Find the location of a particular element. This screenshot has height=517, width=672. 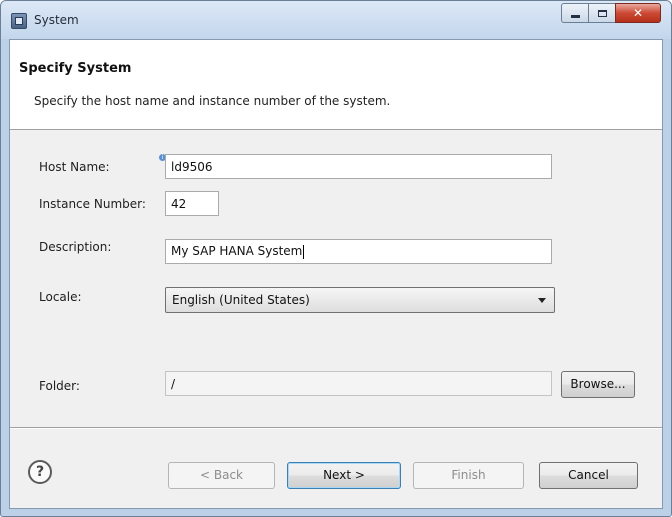

instance-number-label: Instance Number: is located at coordinates (92, 204).